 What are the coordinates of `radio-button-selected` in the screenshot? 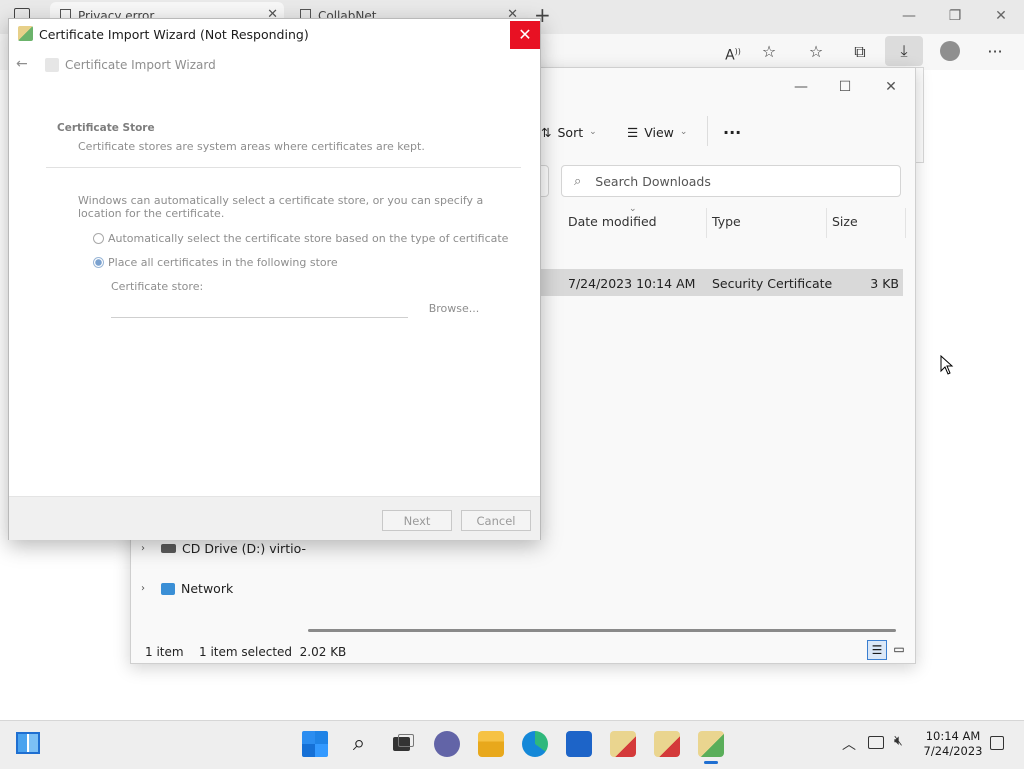 It's located at (98, 262).